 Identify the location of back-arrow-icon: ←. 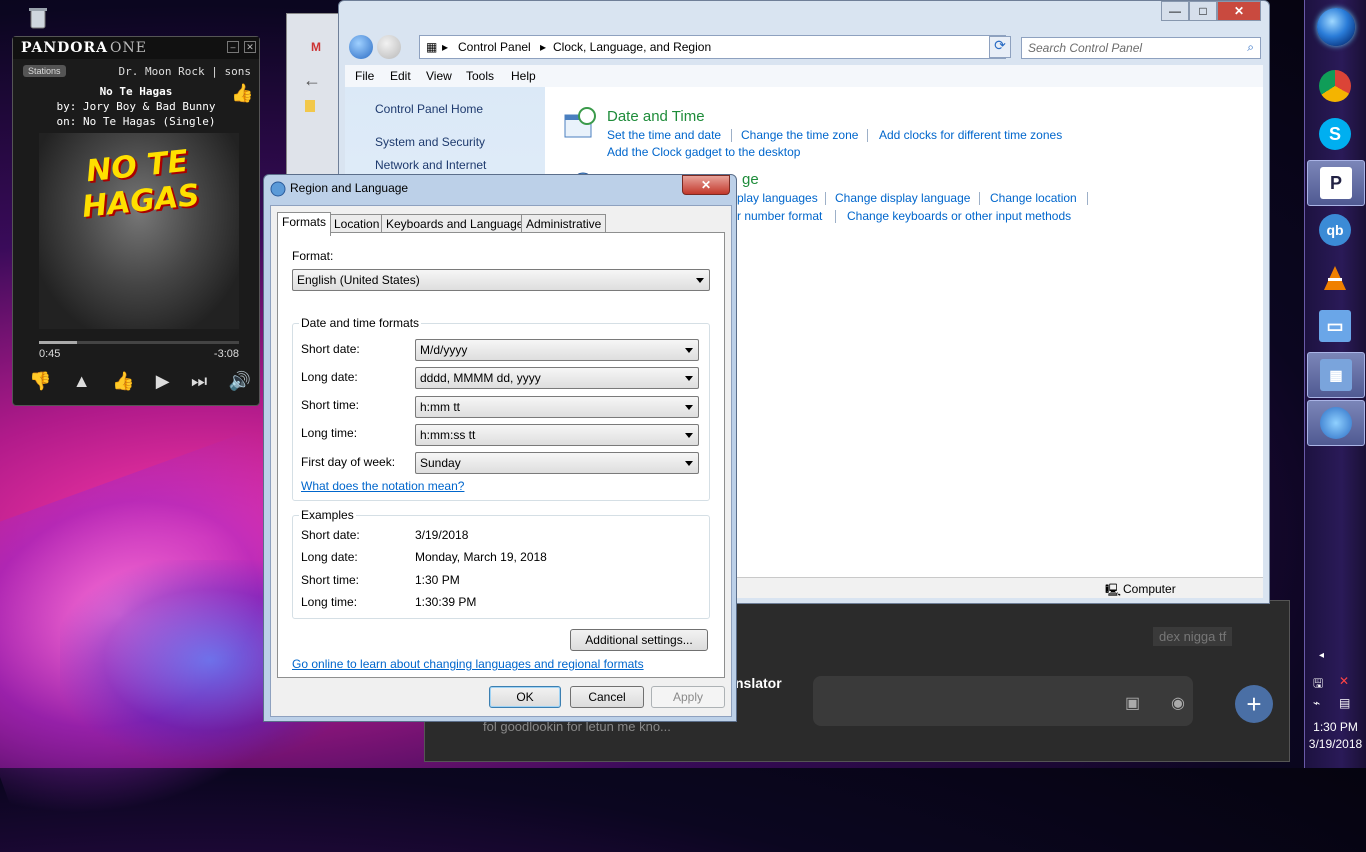
(312, 80).